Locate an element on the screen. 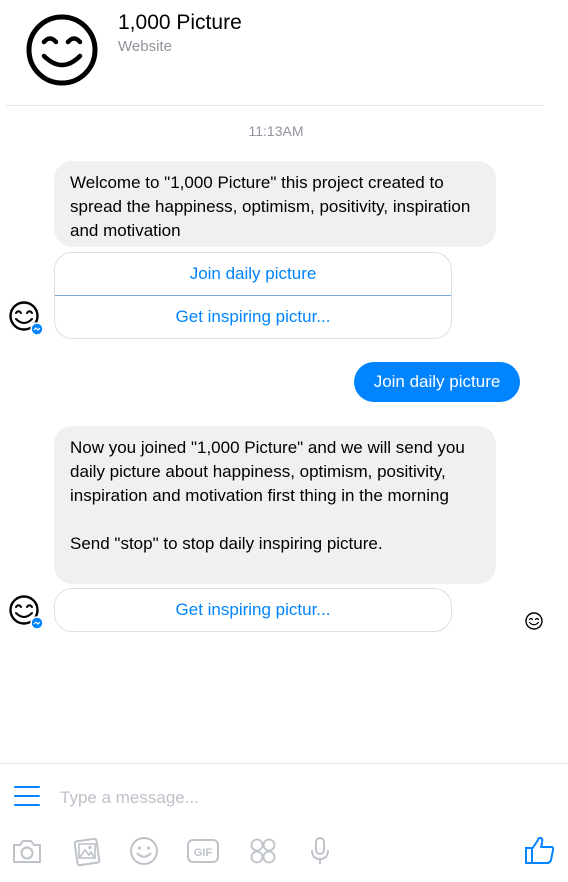 The height and width of the screenshot is (882, 568). camera-icon is located at coordinates (27, 851).